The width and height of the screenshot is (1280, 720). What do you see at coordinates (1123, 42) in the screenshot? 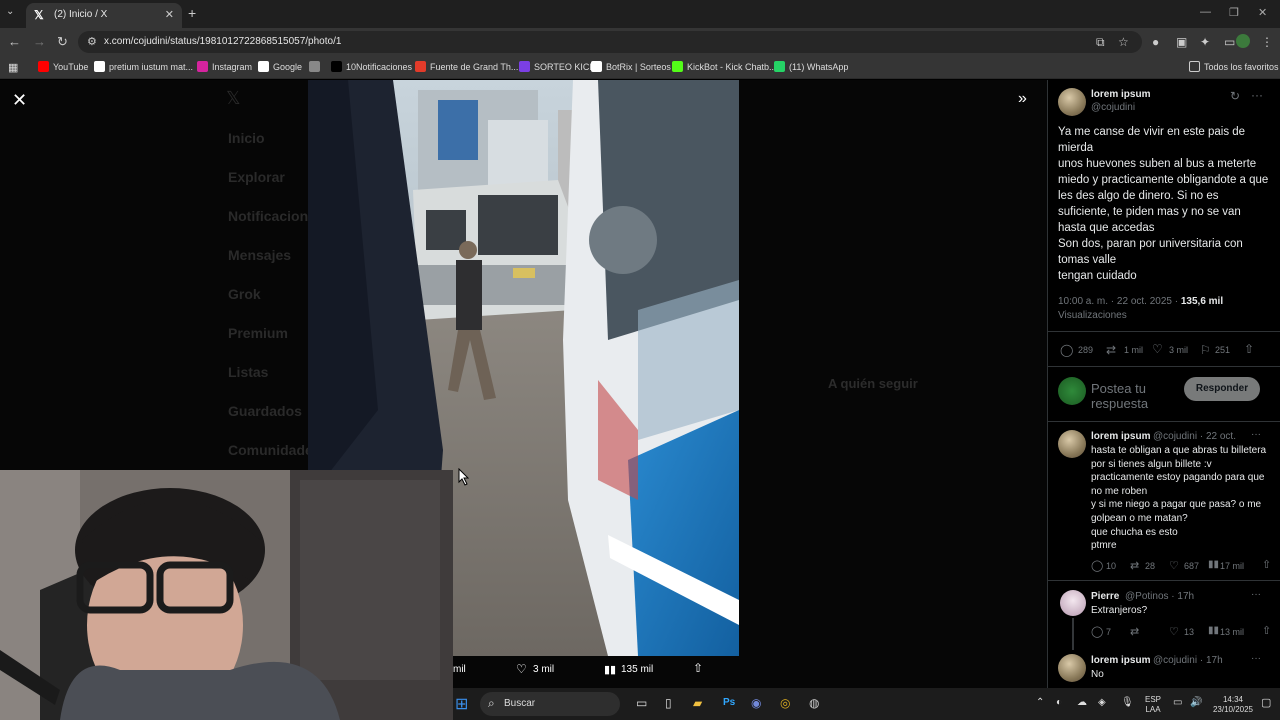
I see `bookmark-star-icon: ☆` at bounding box center [1123, 42].